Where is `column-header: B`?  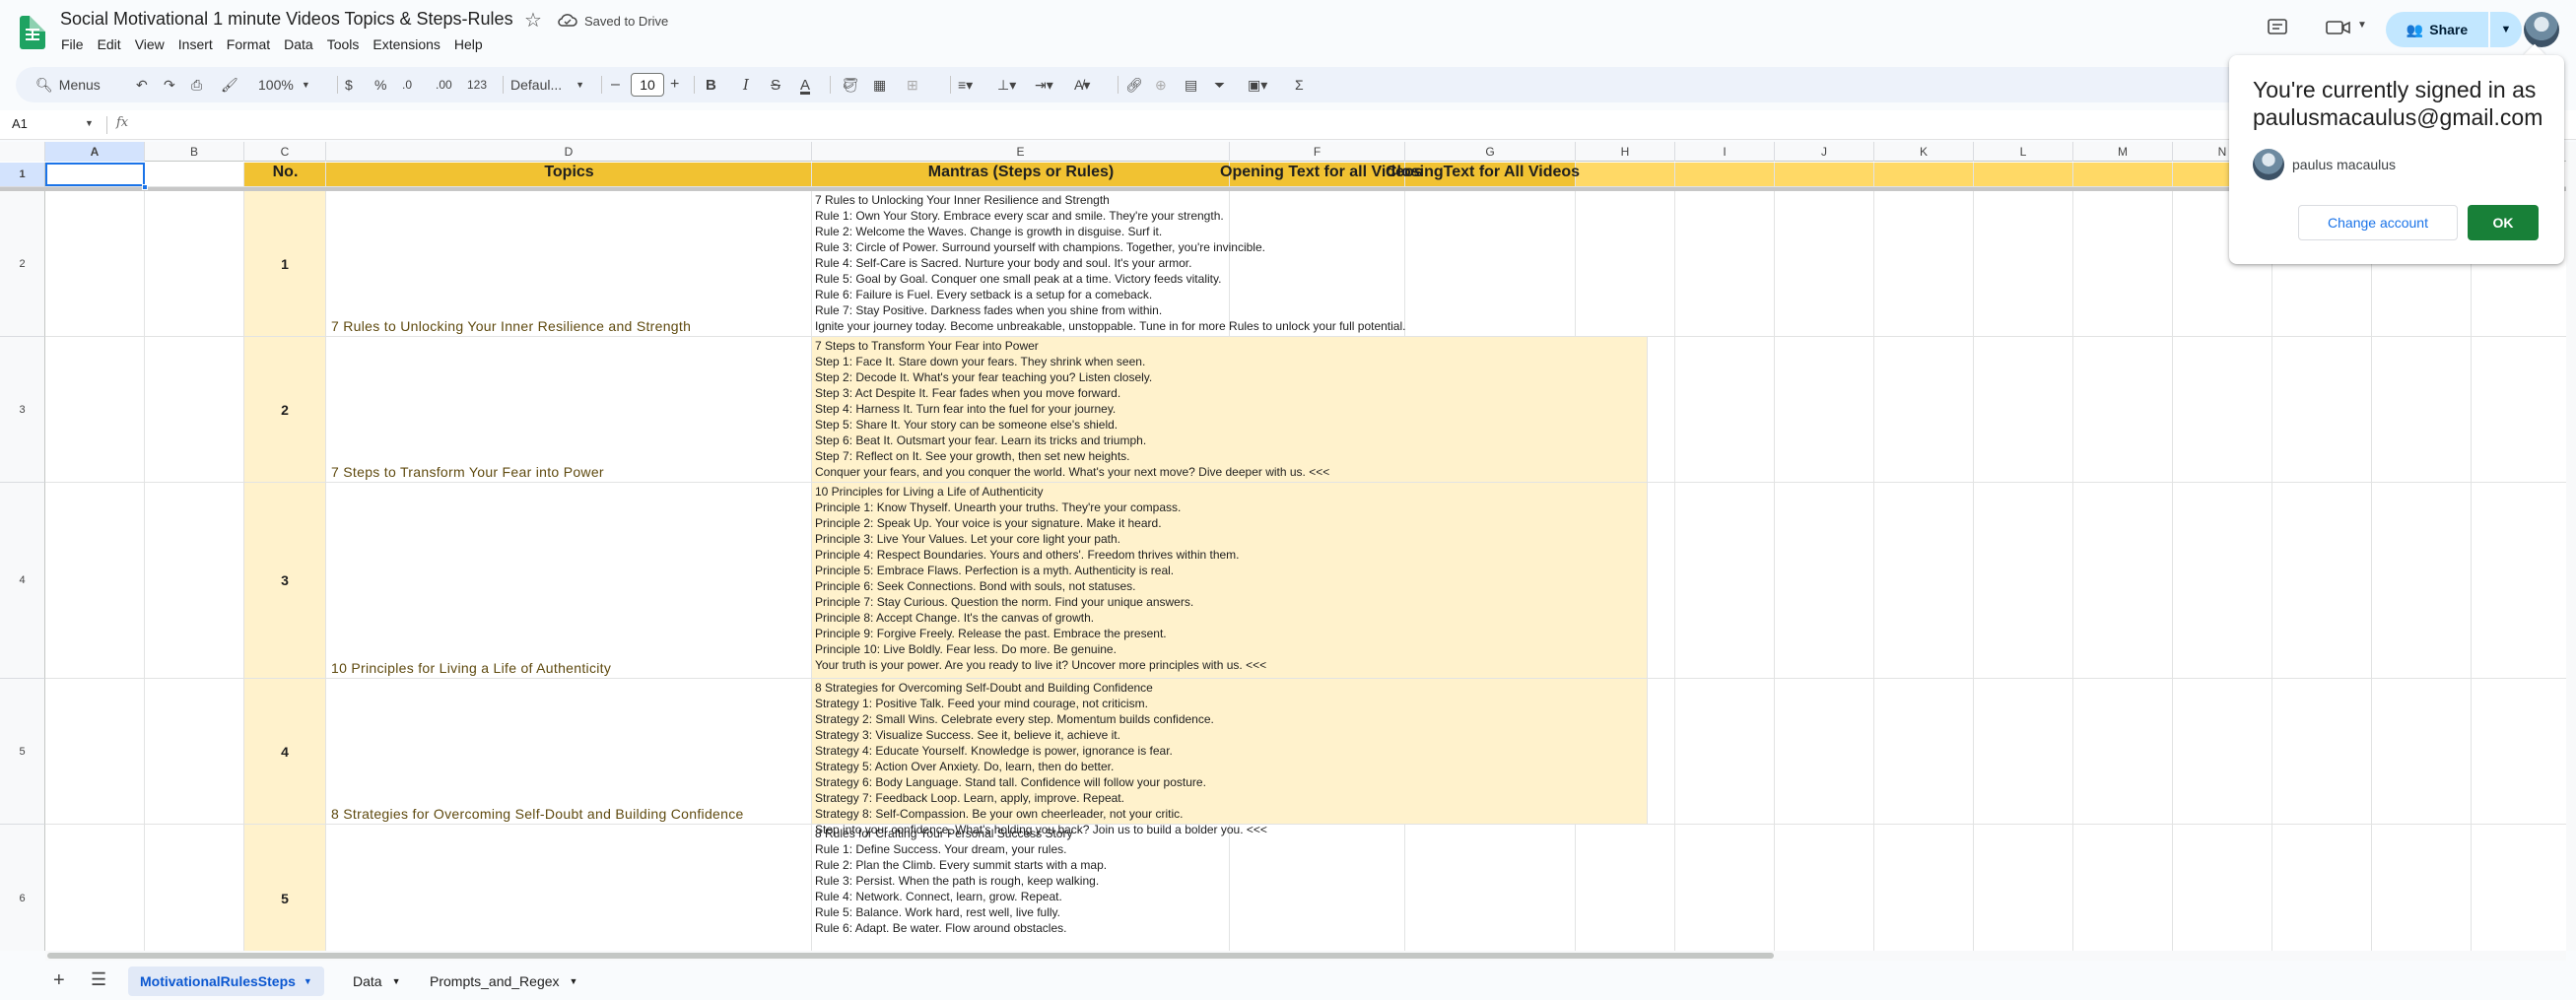 column-header: B is located at coordinates (194, 152).